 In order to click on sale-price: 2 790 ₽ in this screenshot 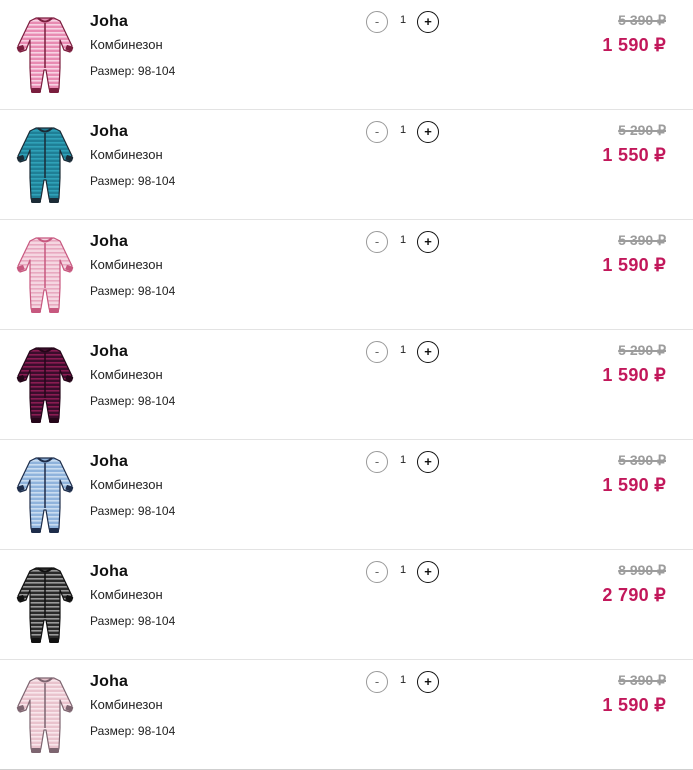, I will do `click(634, 595)`.